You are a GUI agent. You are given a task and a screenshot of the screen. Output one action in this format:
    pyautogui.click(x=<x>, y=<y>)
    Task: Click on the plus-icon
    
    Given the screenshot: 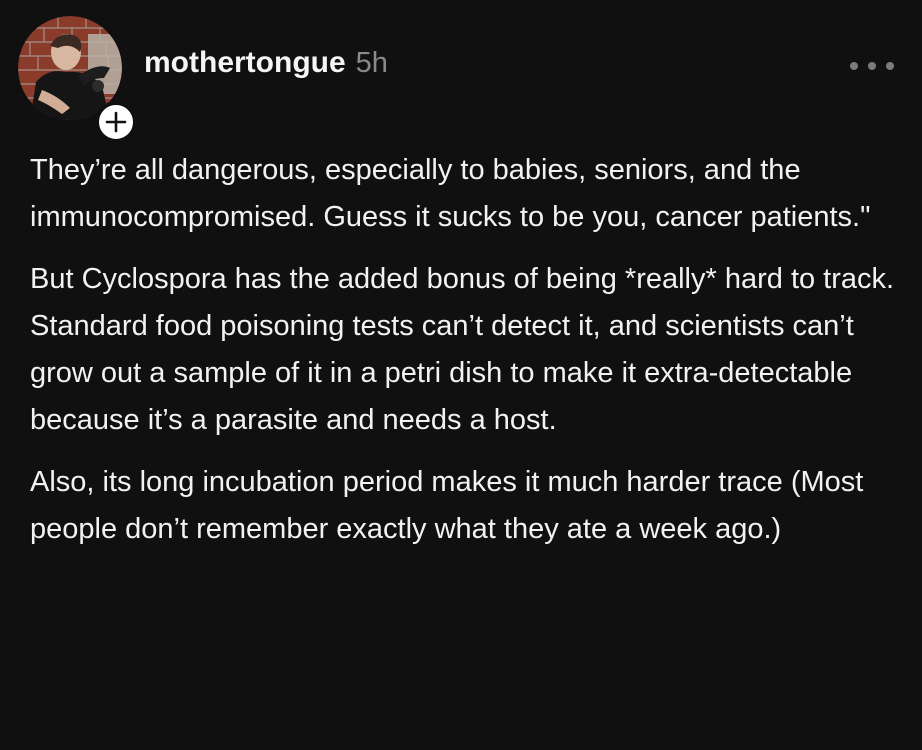 What is the action you would take?
    pyautogui.click(x=116, y=122)
    